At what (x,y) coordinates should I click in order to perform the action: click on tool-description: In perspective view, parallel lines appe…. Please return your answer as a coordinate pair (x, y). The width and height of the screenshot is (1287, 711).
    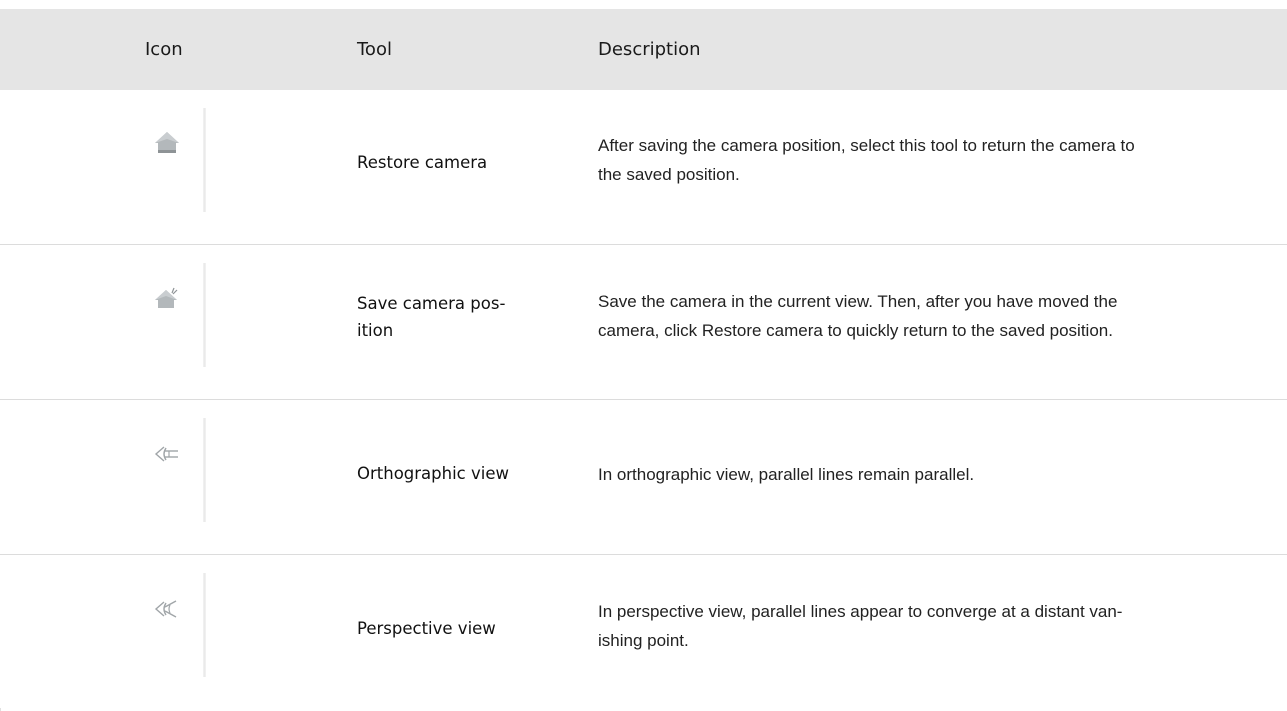
    Looking at the image, I should click on (933, 626).